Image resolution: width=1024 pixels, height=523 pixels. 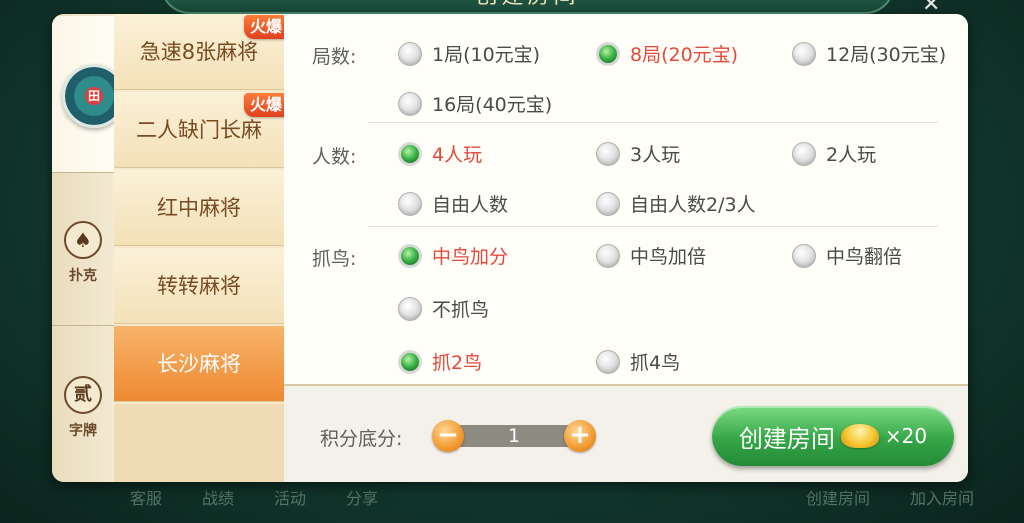 I want to click on score-label: 积分底分:, so click(x=361, y=439).